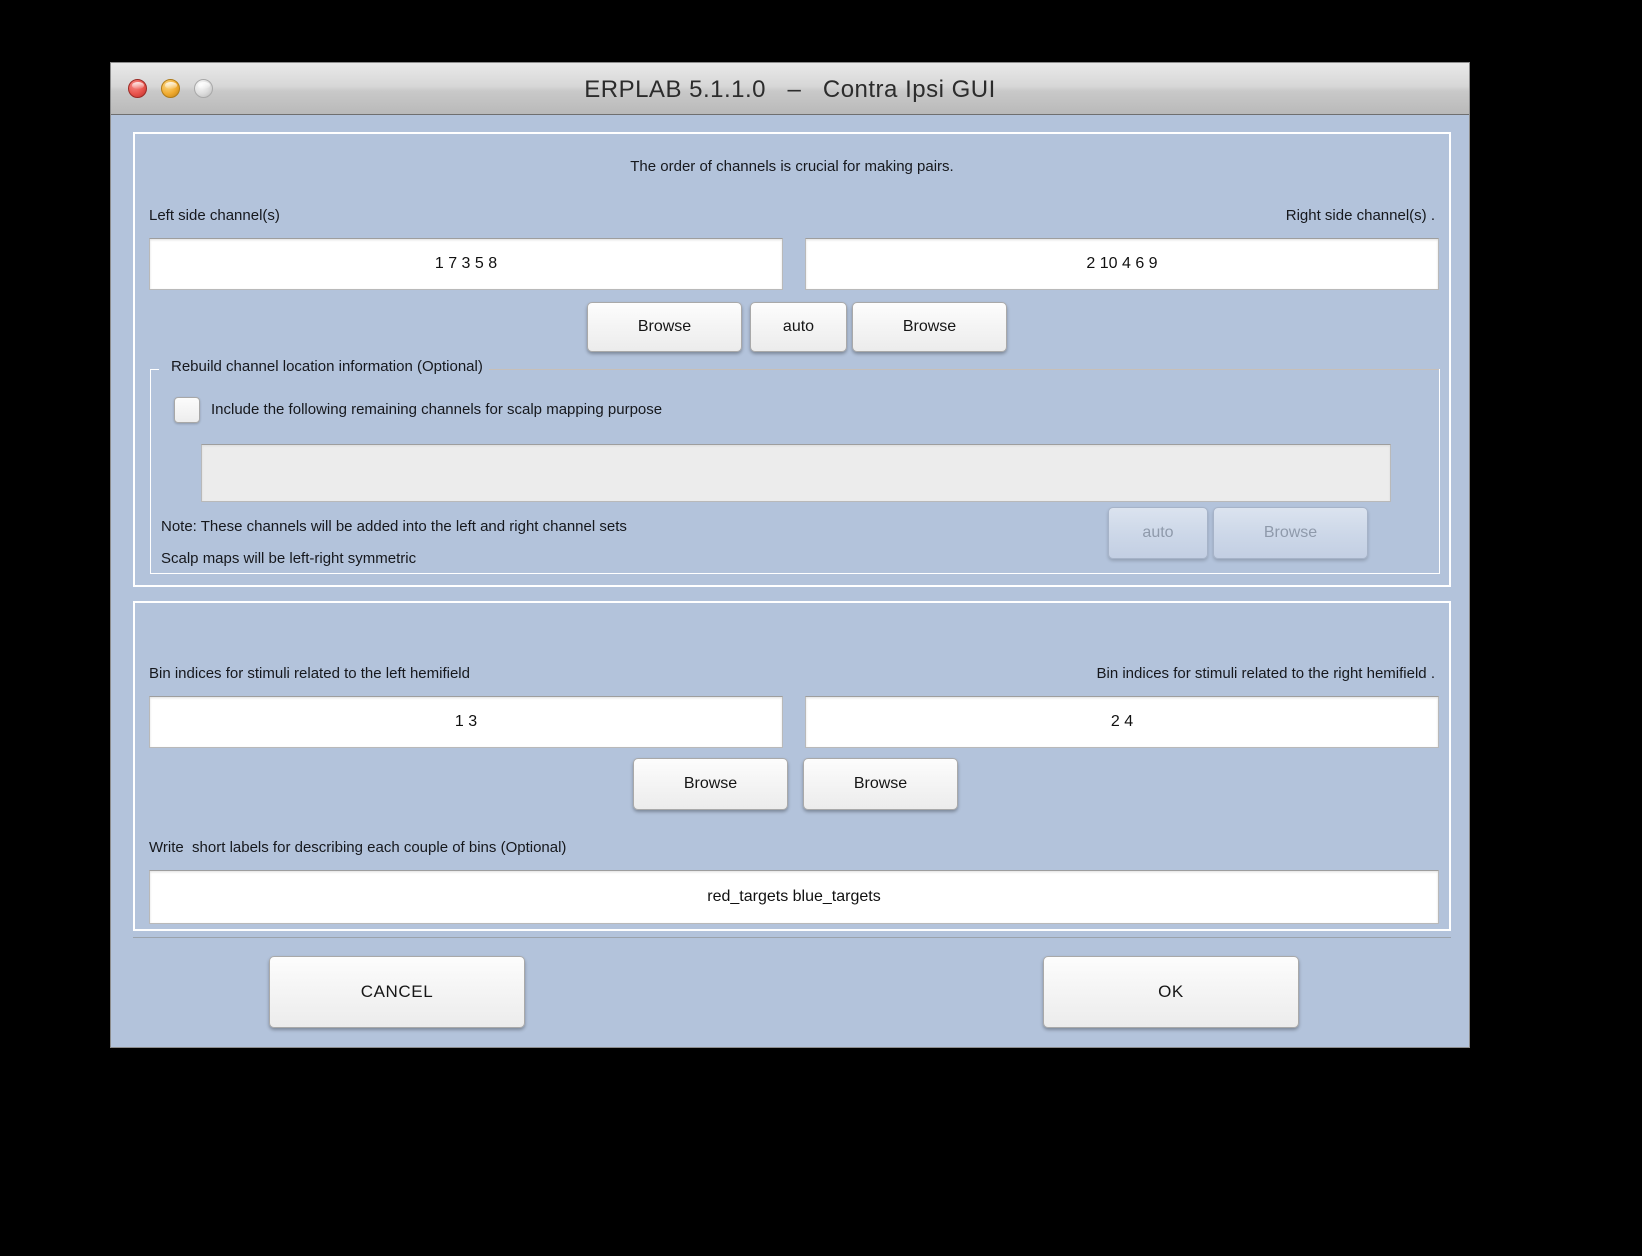 Image resolution: width=1642 pixels, height=1256 pixels. What do you see at coordinates (214, 215) in the screenshot?
I see `left-channels-label: Left side channel(s)` at bounding box center [214, 215].